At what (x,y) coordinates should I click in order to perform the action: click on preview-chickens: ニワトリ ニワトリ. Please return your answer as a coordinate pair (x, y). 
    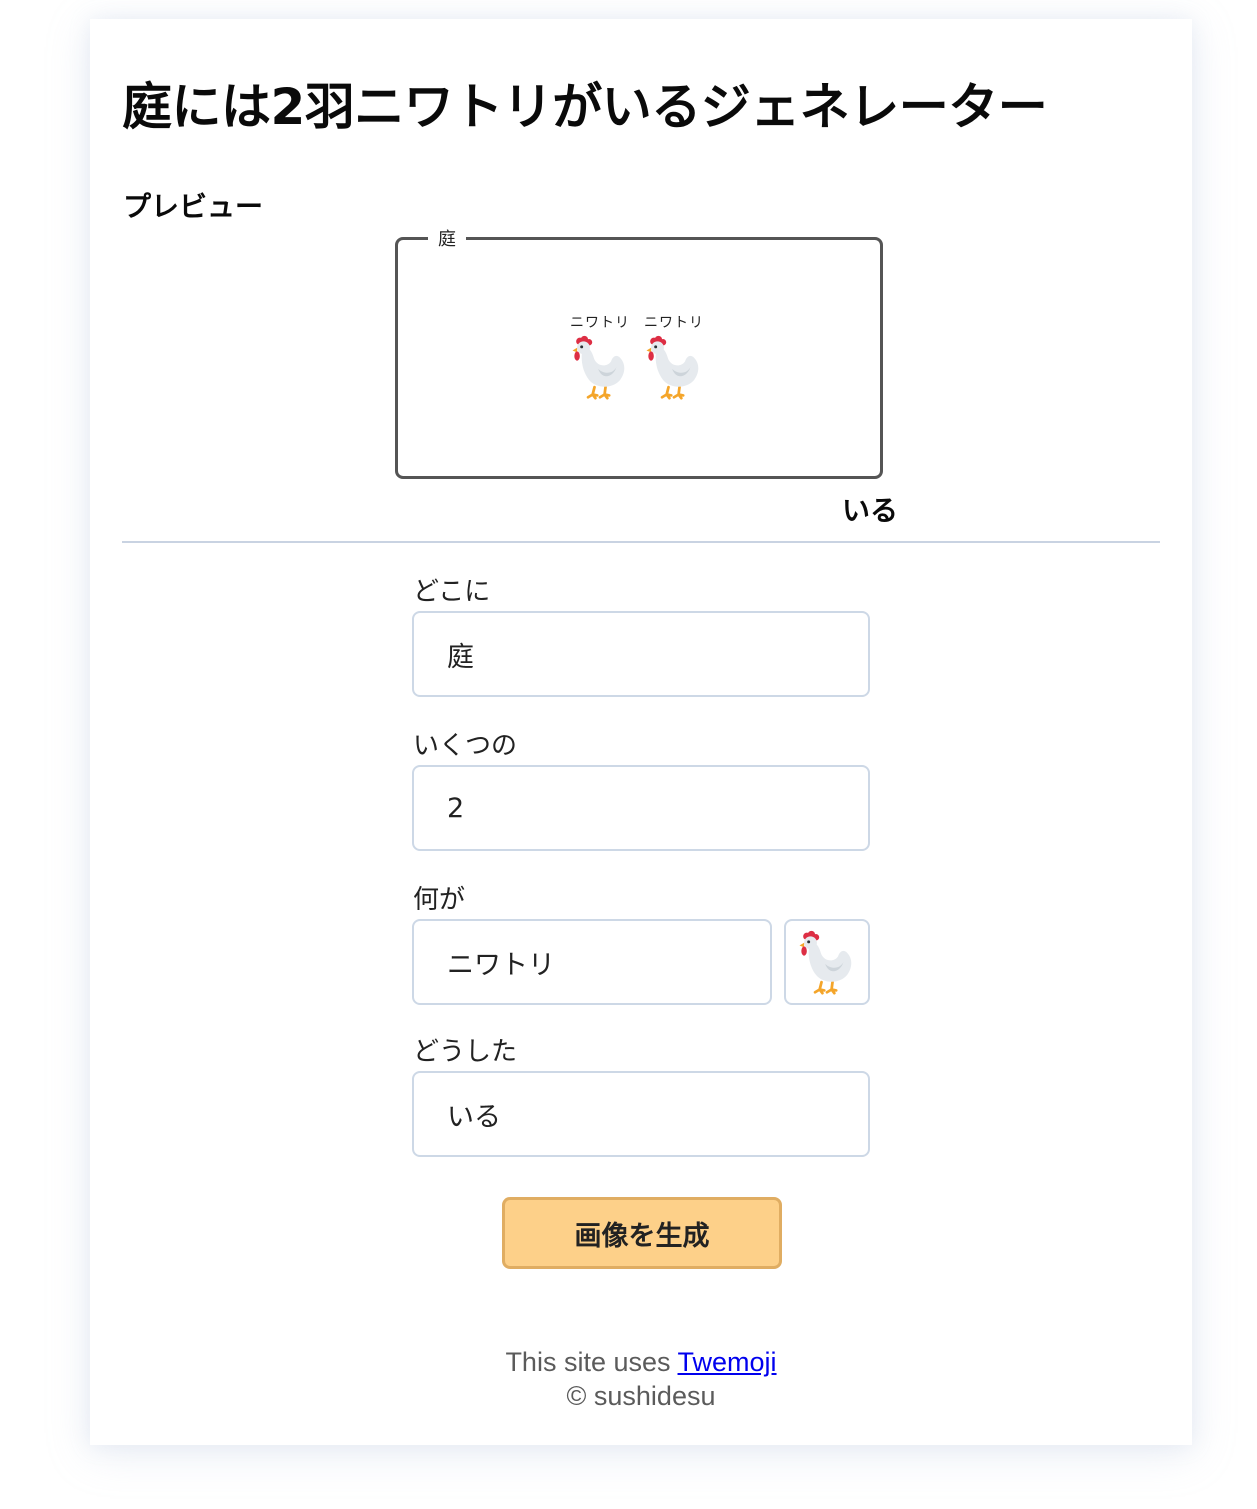
    Looking at the image, I should click on (637, 356).